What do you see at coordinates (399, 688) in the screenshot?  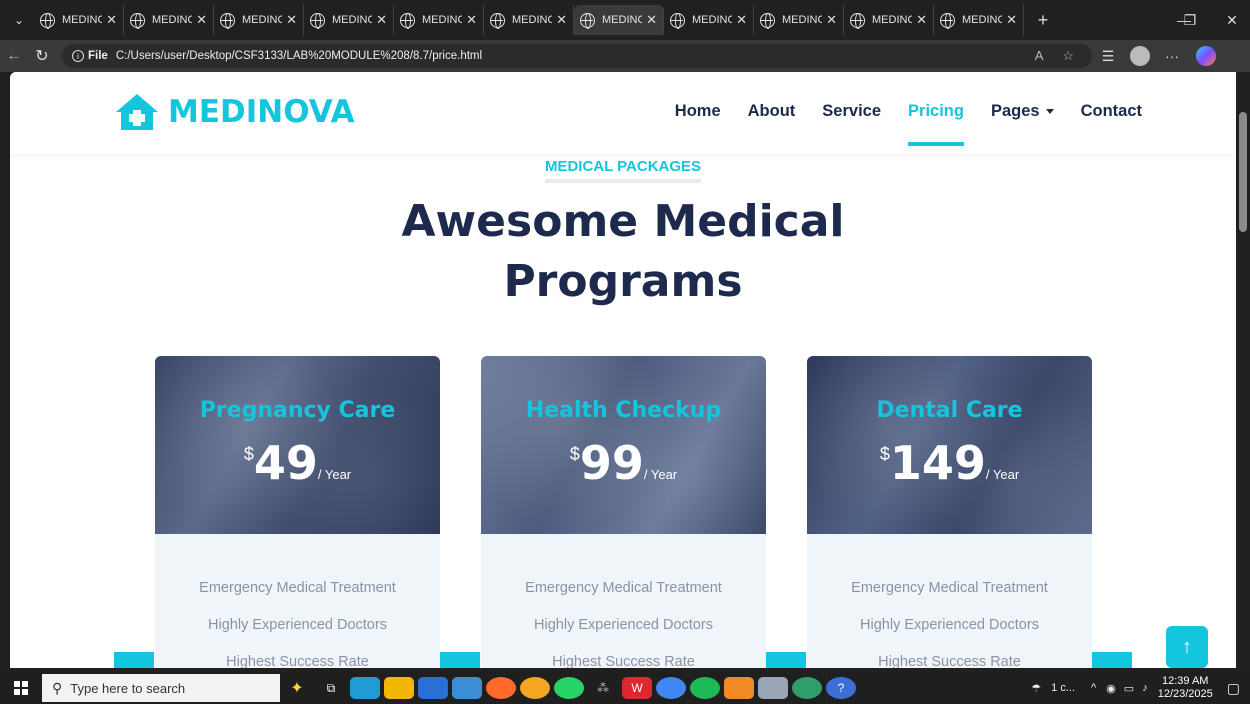 I see `file-explorer-icon` at bounding box center [399, 688].